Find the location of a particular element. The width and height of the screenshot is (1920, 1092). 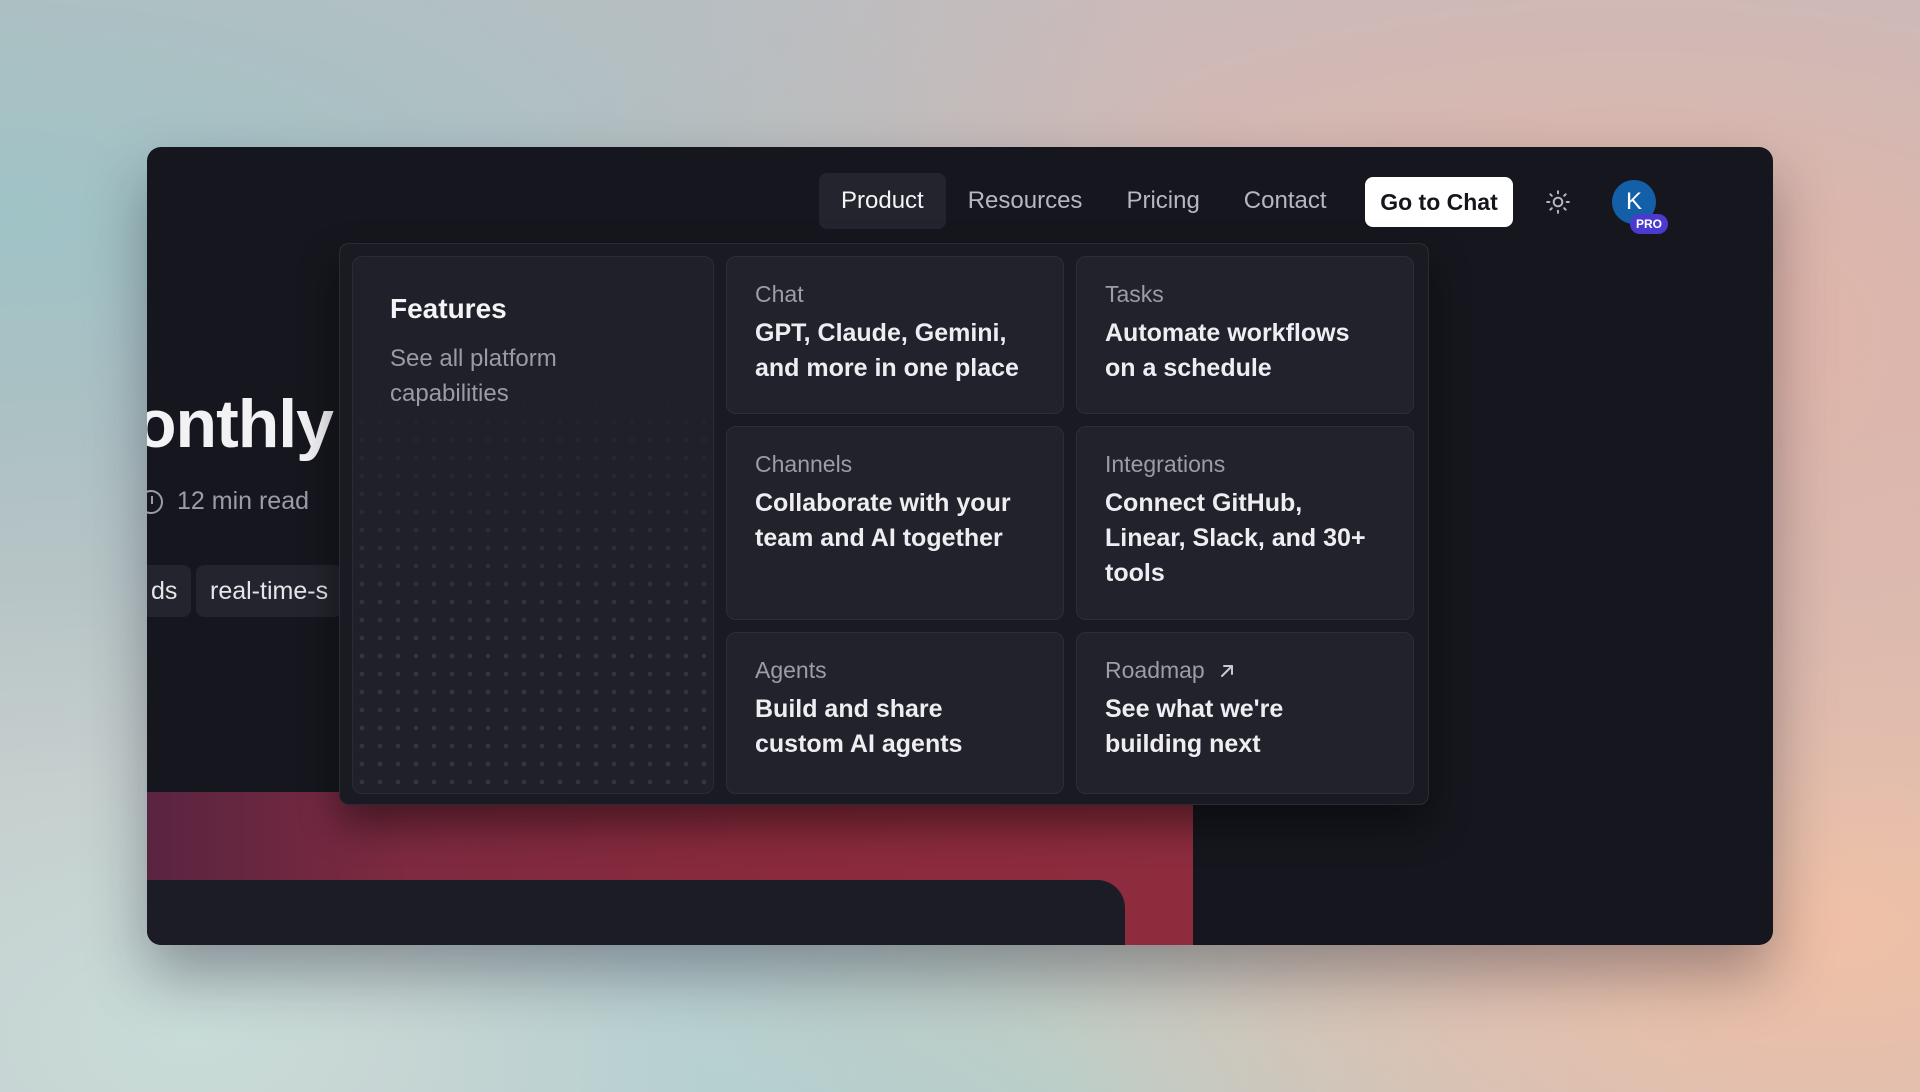

clock-icon is located at coordinates (155, 501).